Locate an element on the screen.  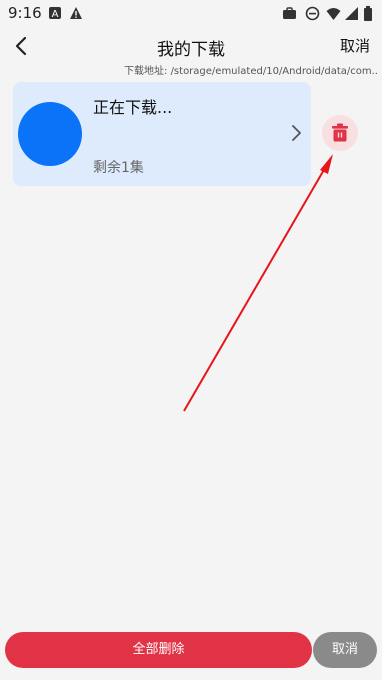
header: 我的下载 取消 is located at coordinates (191, 47).